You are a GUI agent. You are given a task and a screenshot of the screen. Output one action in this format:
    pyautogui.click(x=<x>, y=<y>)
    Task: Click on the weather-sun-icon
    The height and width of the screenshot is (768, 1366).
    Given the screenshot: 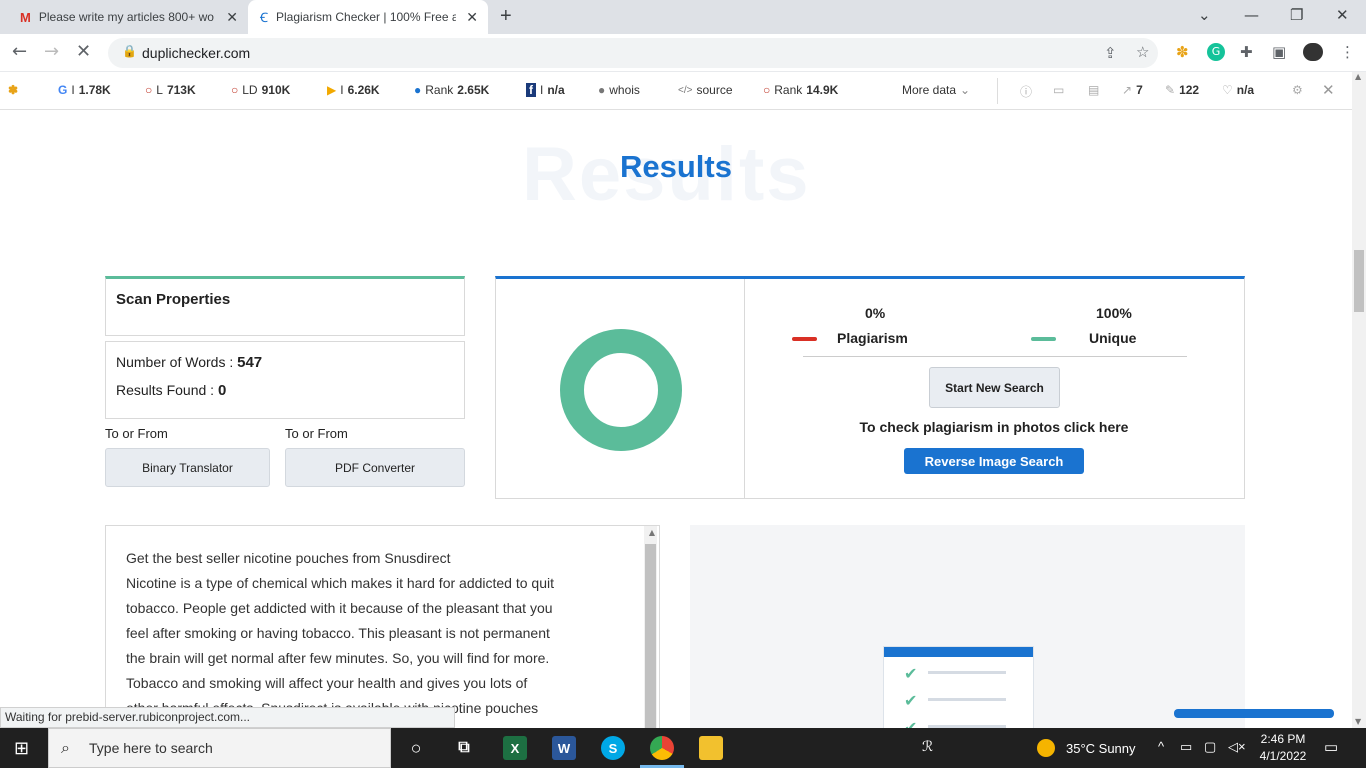 What is the action you would take?
    pyautogui.click(x=1046, y=748)
    